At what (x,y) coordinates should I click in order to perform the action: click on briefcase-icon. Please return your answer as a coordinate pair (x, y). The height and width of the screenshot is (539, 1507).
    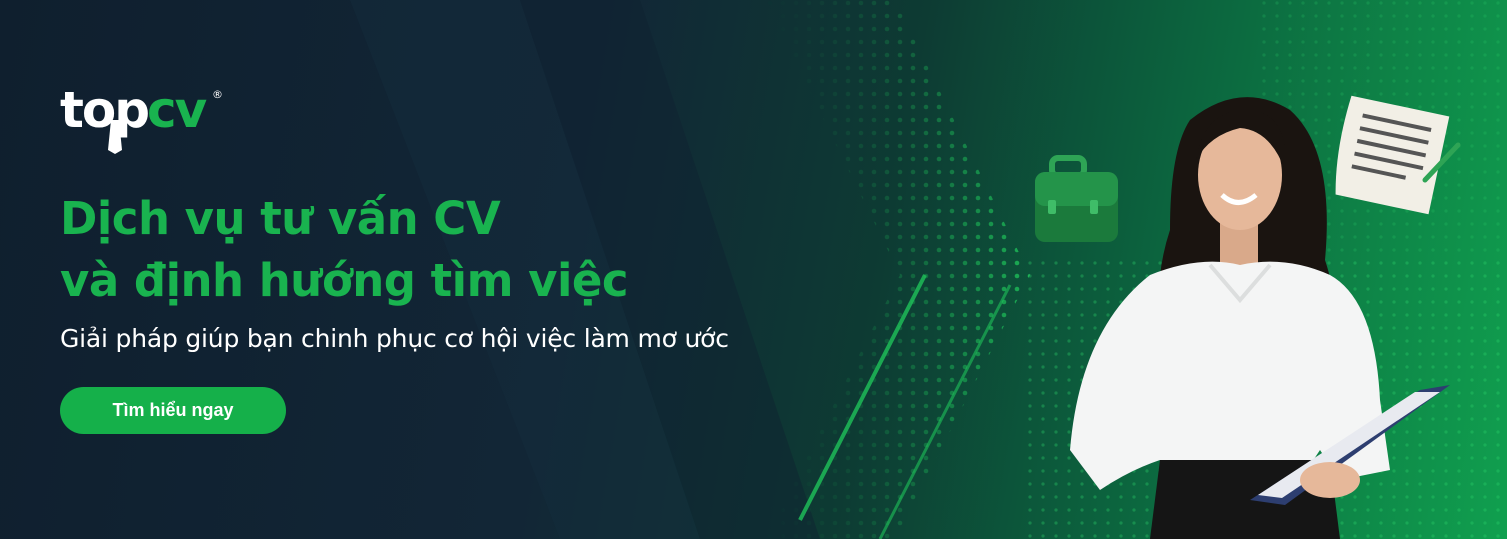
    Looking at the image, I should click on (1076, 198).